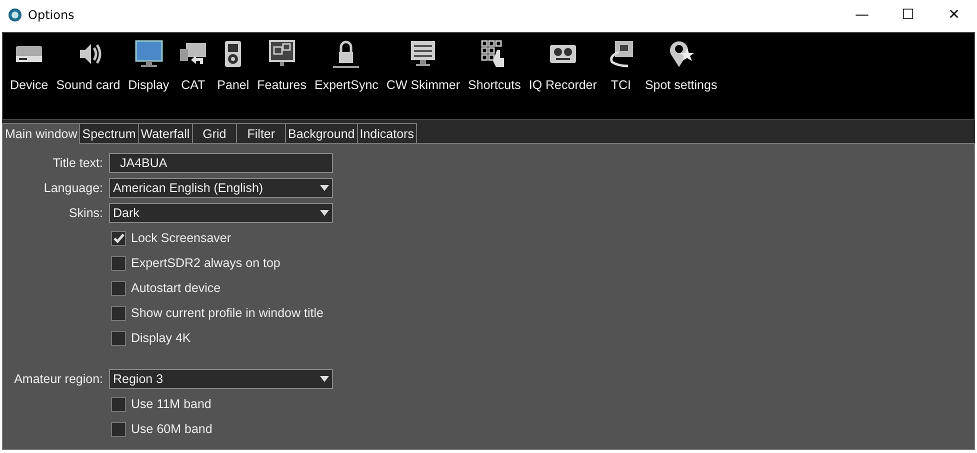 The width and height of the screenshot is (977, 453). What do you see at coordinates (954, 15) in the screenshot?
I see `close-button: ✕` at bounding box center [954, 15].